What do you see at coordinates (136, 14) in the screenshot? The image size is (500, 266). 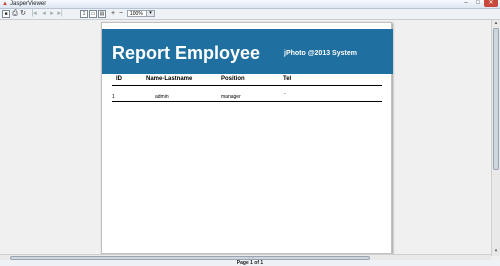 I see `zoom-value: 100%` at bounding box center [136, 14].